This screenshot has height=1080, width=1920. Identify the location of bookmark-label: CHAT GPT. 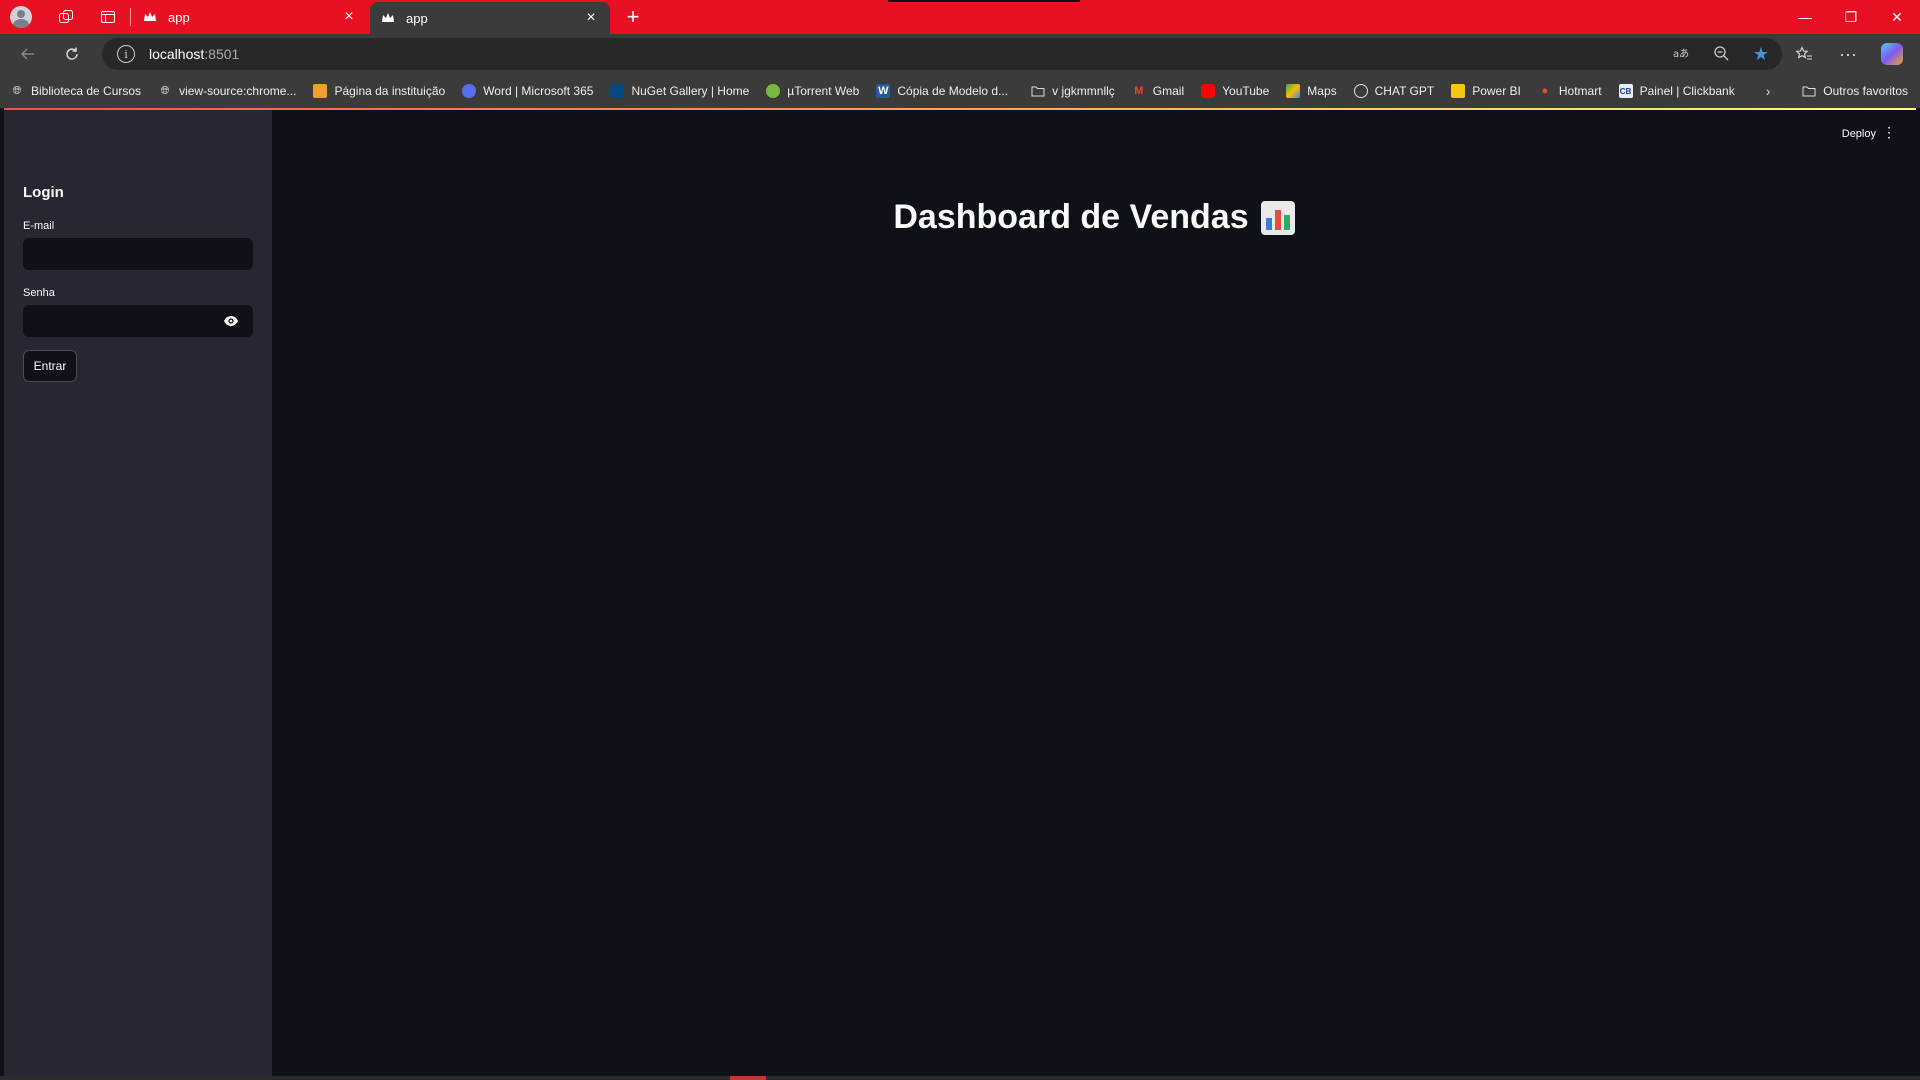
(1404, 91).